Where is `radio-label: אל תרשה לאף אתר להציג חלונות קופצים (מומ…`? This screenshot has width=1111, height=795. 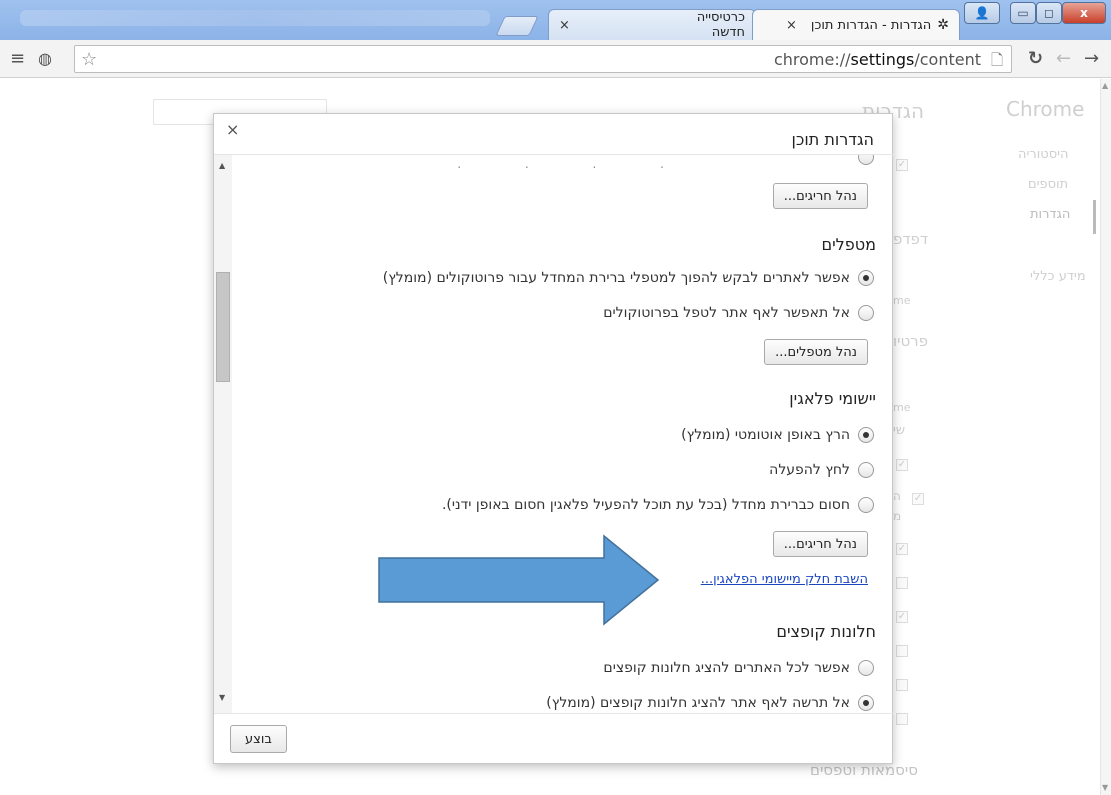 radio-label: אל תרשה לאף אתר להציג חלונות קופצים (מומ… is located at coordinates (698, 703).